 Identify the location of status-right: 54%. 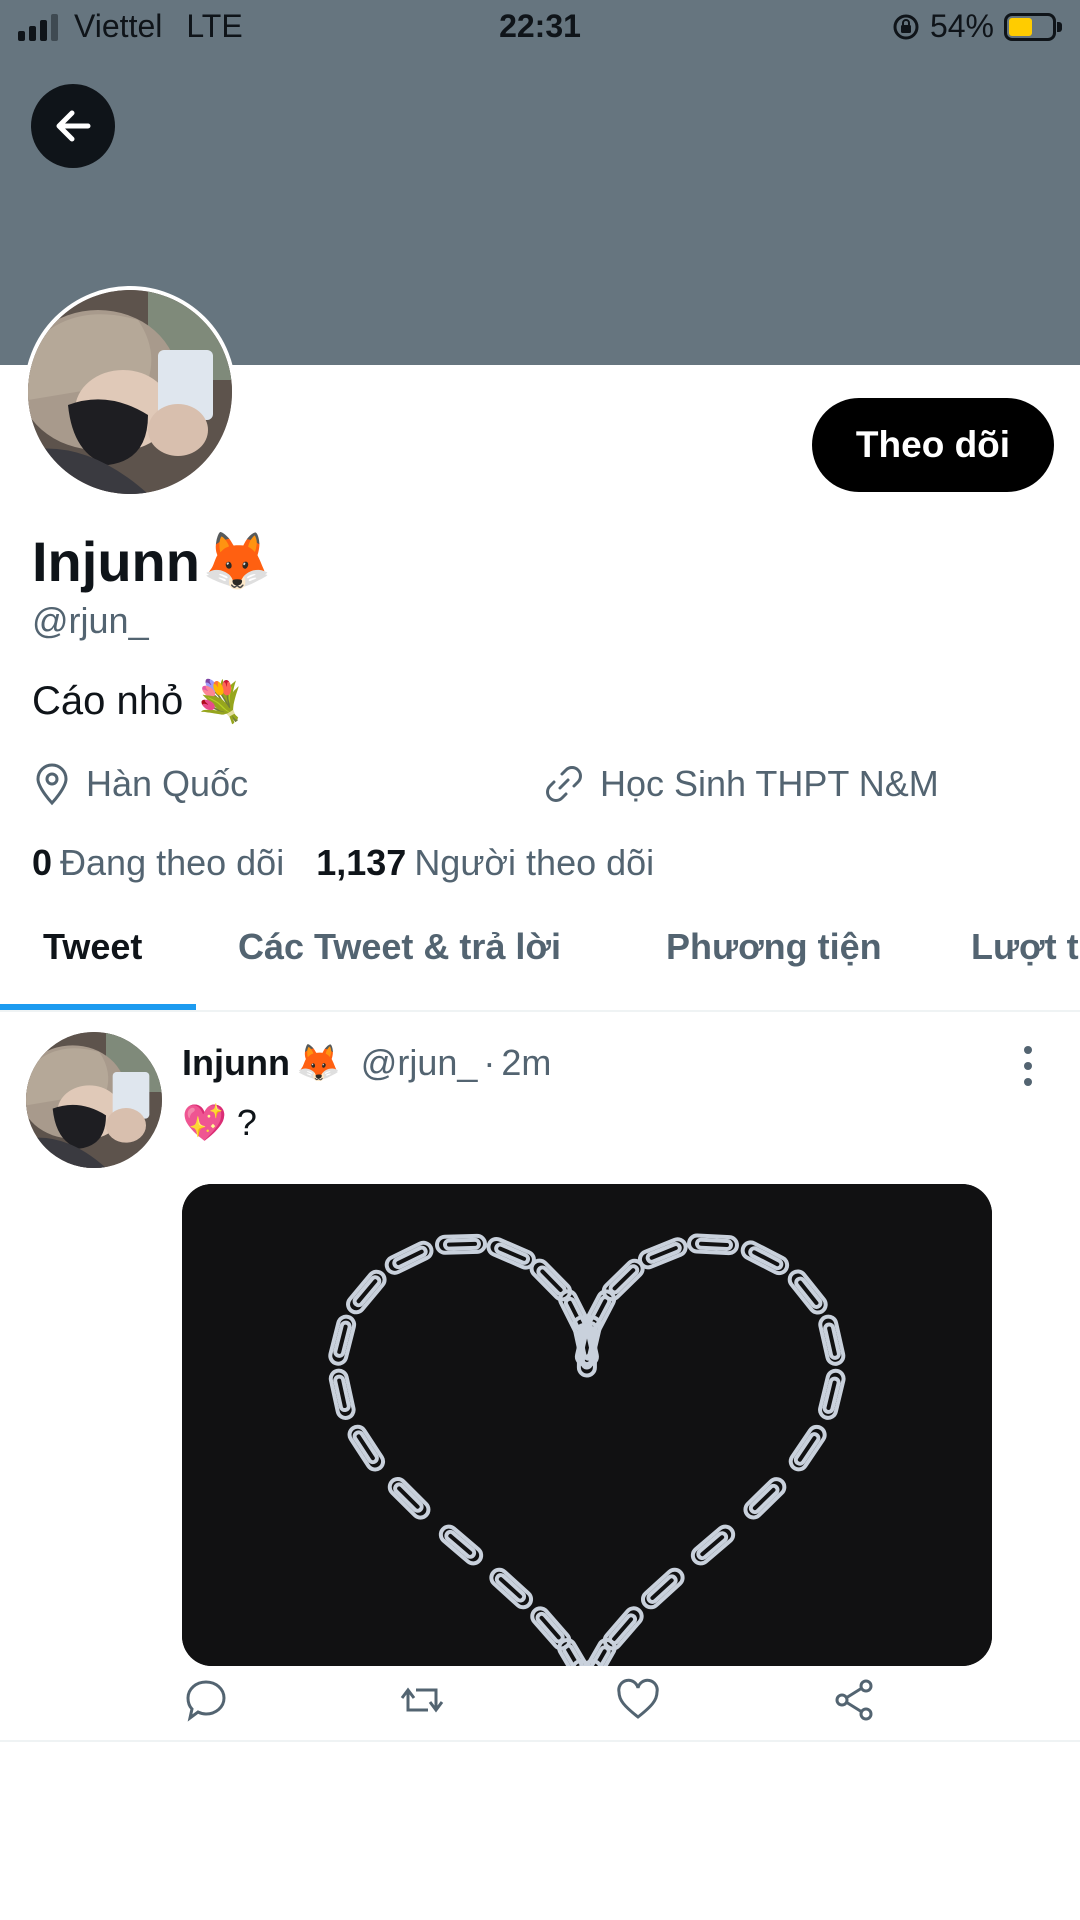
(977, 26).